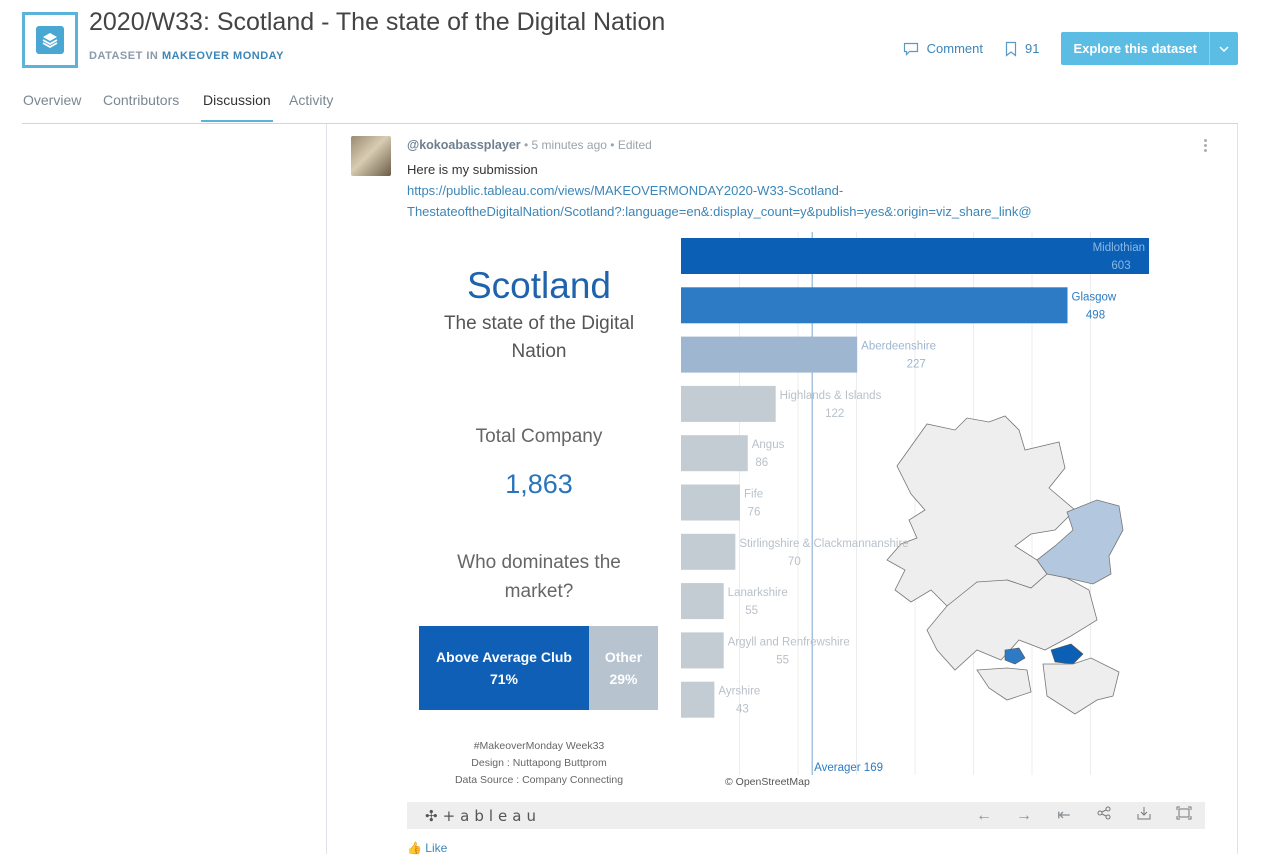 This screenshot has width=1264, height=855. Describe the element at coordinates (769, 354) in the screenshot. I see `bar-aberdeenshire` at that location.